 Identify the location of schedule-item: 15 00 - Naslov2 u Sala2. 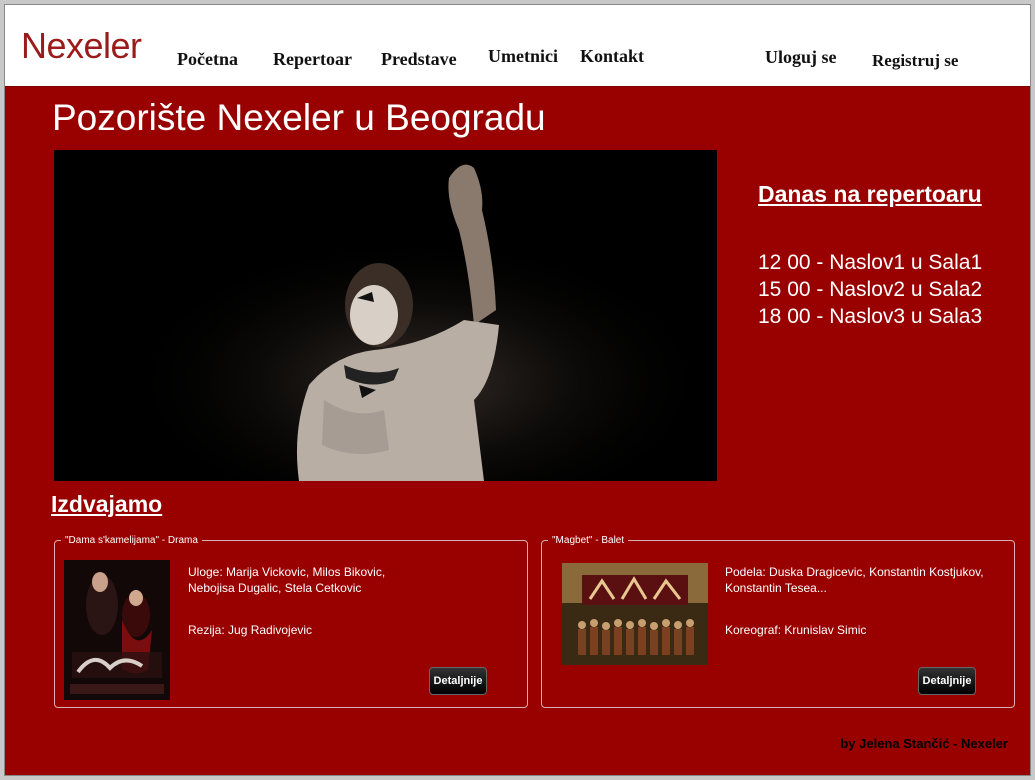
(870, 289).